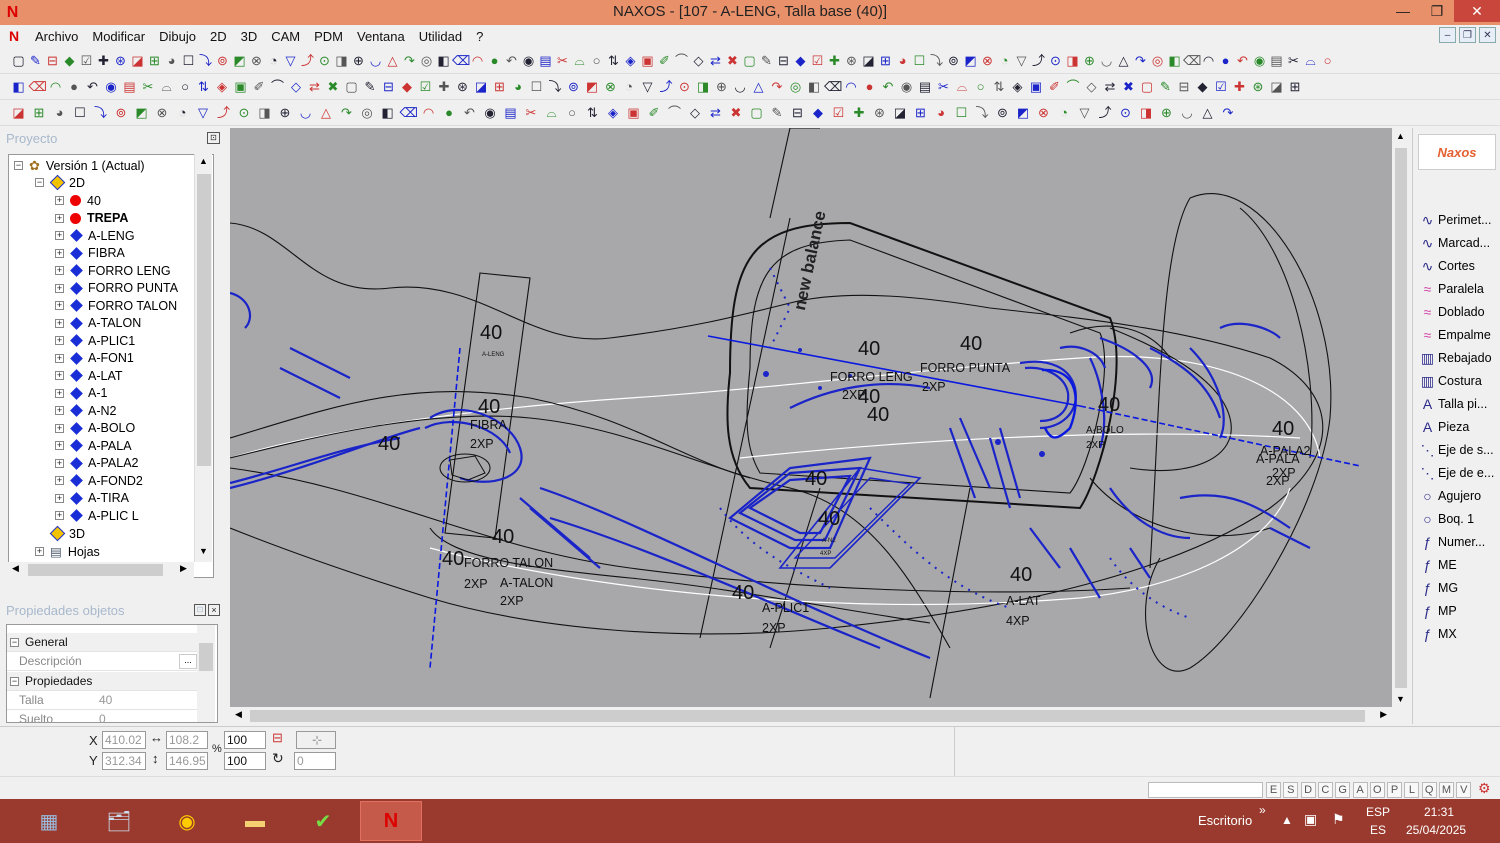 This screenshot has width=1500, height=843. I want to click on maximize-button: ❐, so click(1437, 11).